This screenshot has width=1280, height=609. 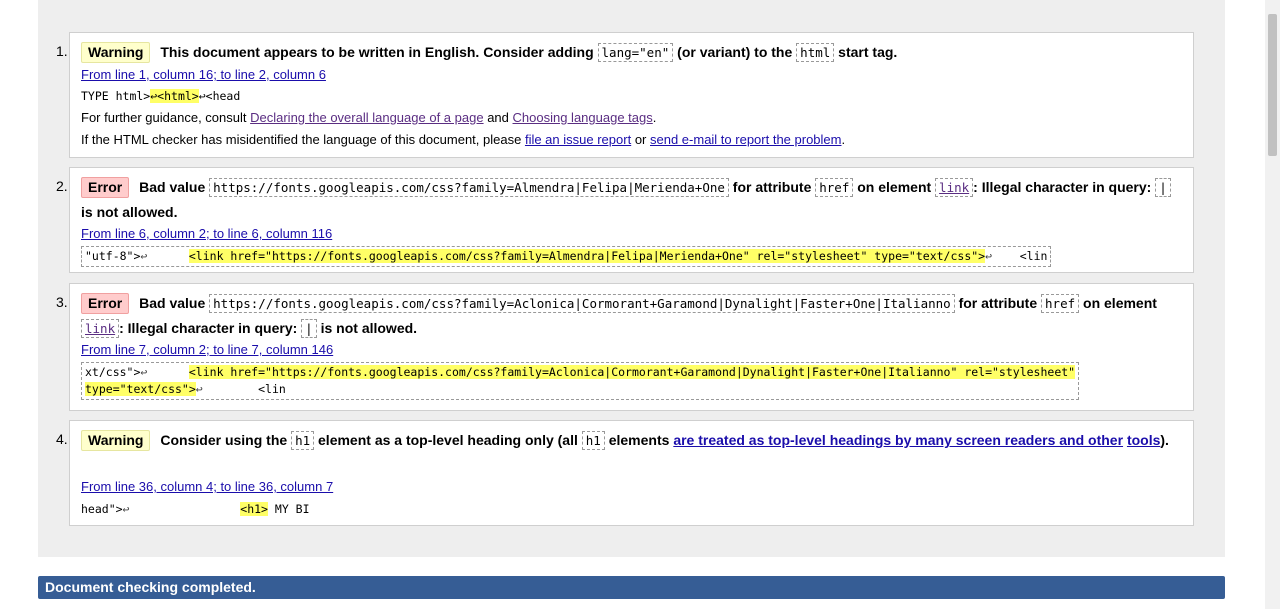 What do you see at coordinates (745, 139) in the screenshot?
I see `send-email-link: send e-mail to report the problem` at bounding box center [745, 139].